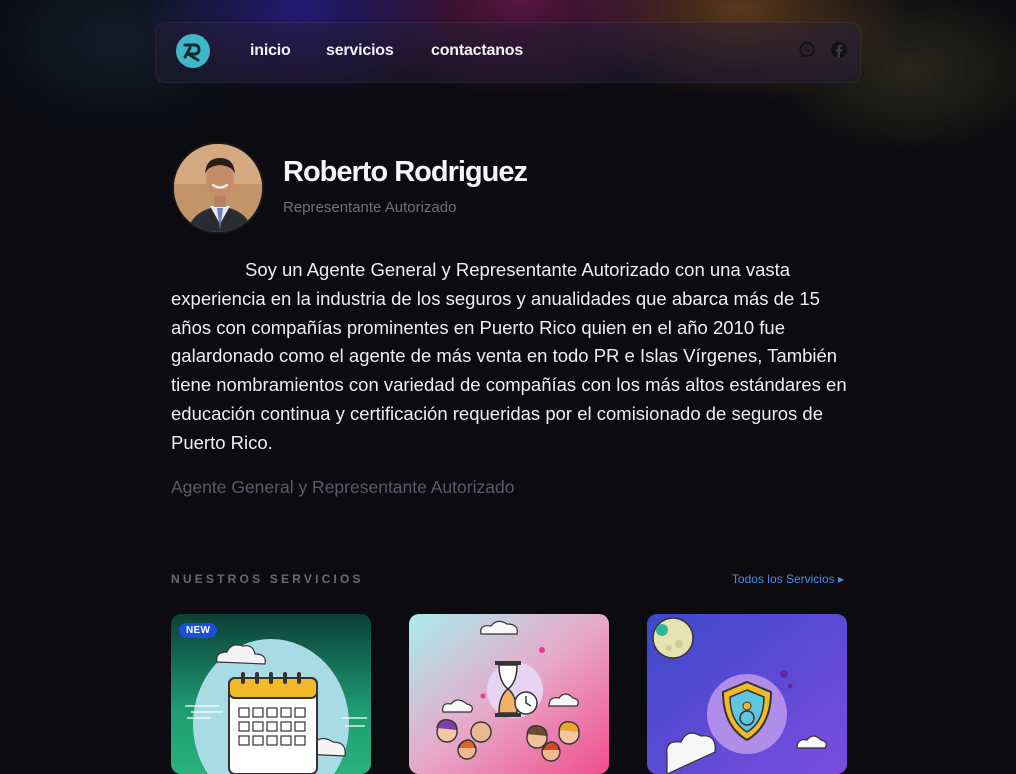 The image size is (1016, 774). I want to click on avatar, so click(218, 188).